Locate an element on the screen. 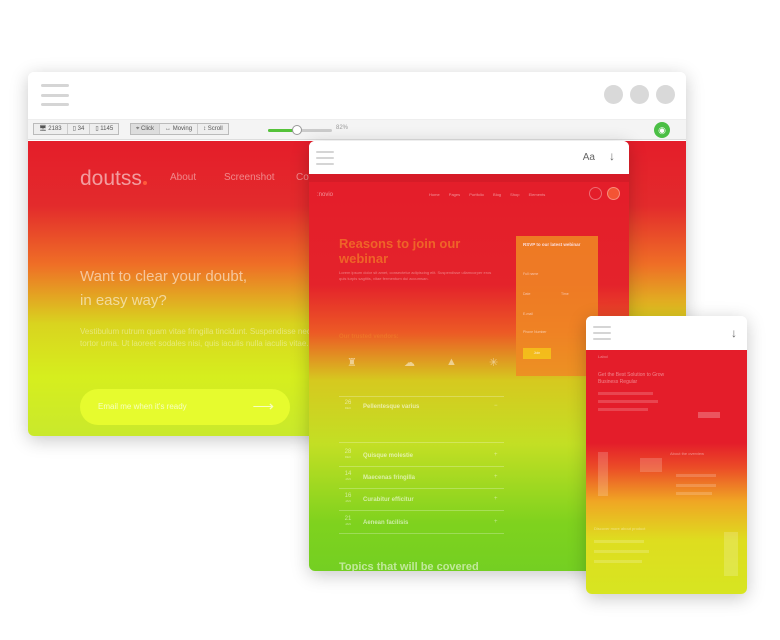  agenda-item-title: Pellentesque varius is located at coordinates (391, 407).